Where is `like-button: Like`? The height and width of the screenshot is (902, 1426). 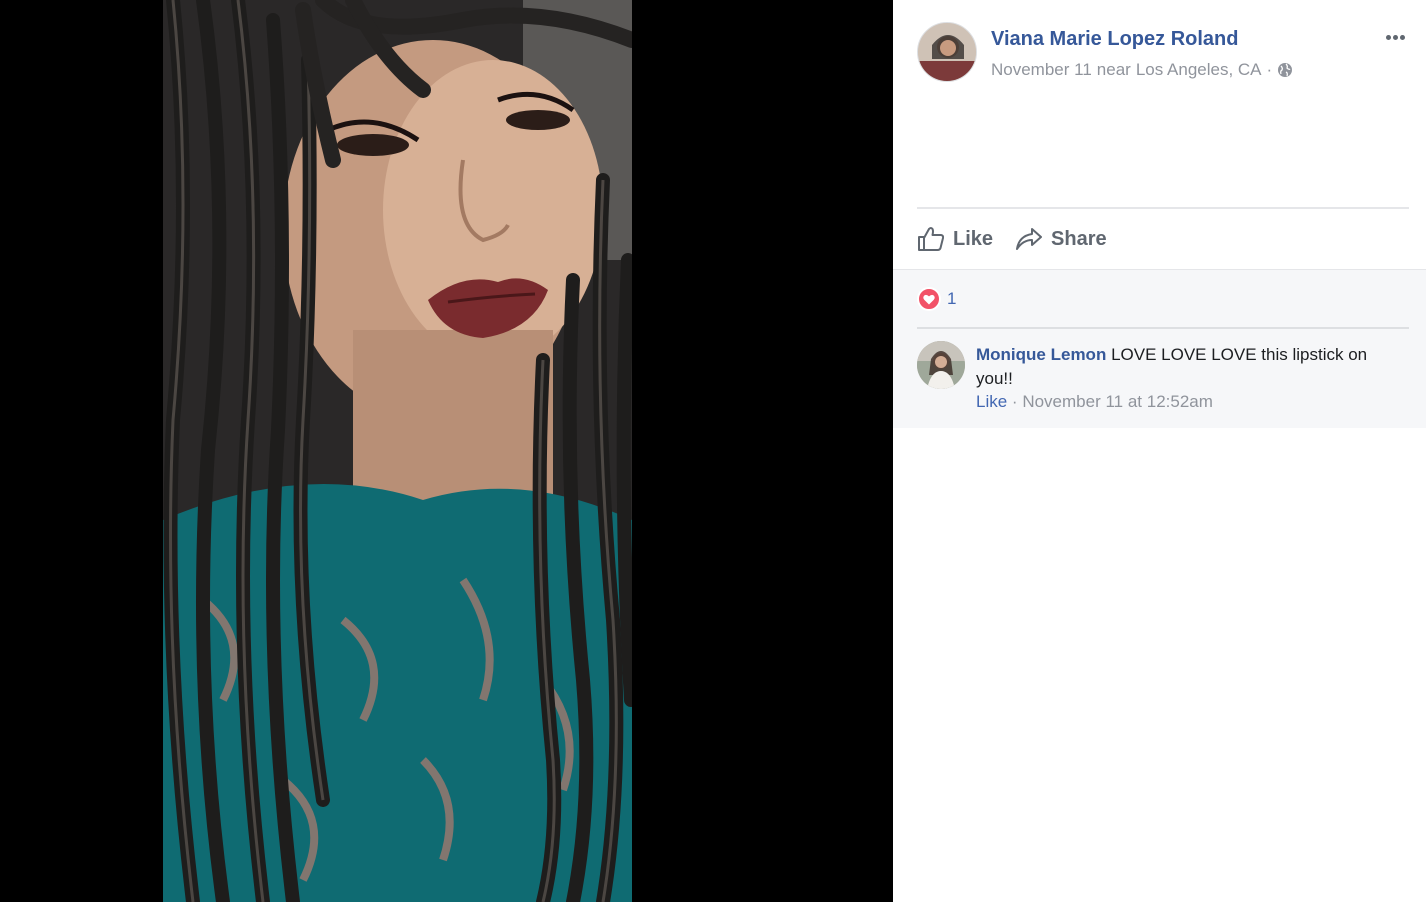
like-button: Like is located at coordinates (955, 239).